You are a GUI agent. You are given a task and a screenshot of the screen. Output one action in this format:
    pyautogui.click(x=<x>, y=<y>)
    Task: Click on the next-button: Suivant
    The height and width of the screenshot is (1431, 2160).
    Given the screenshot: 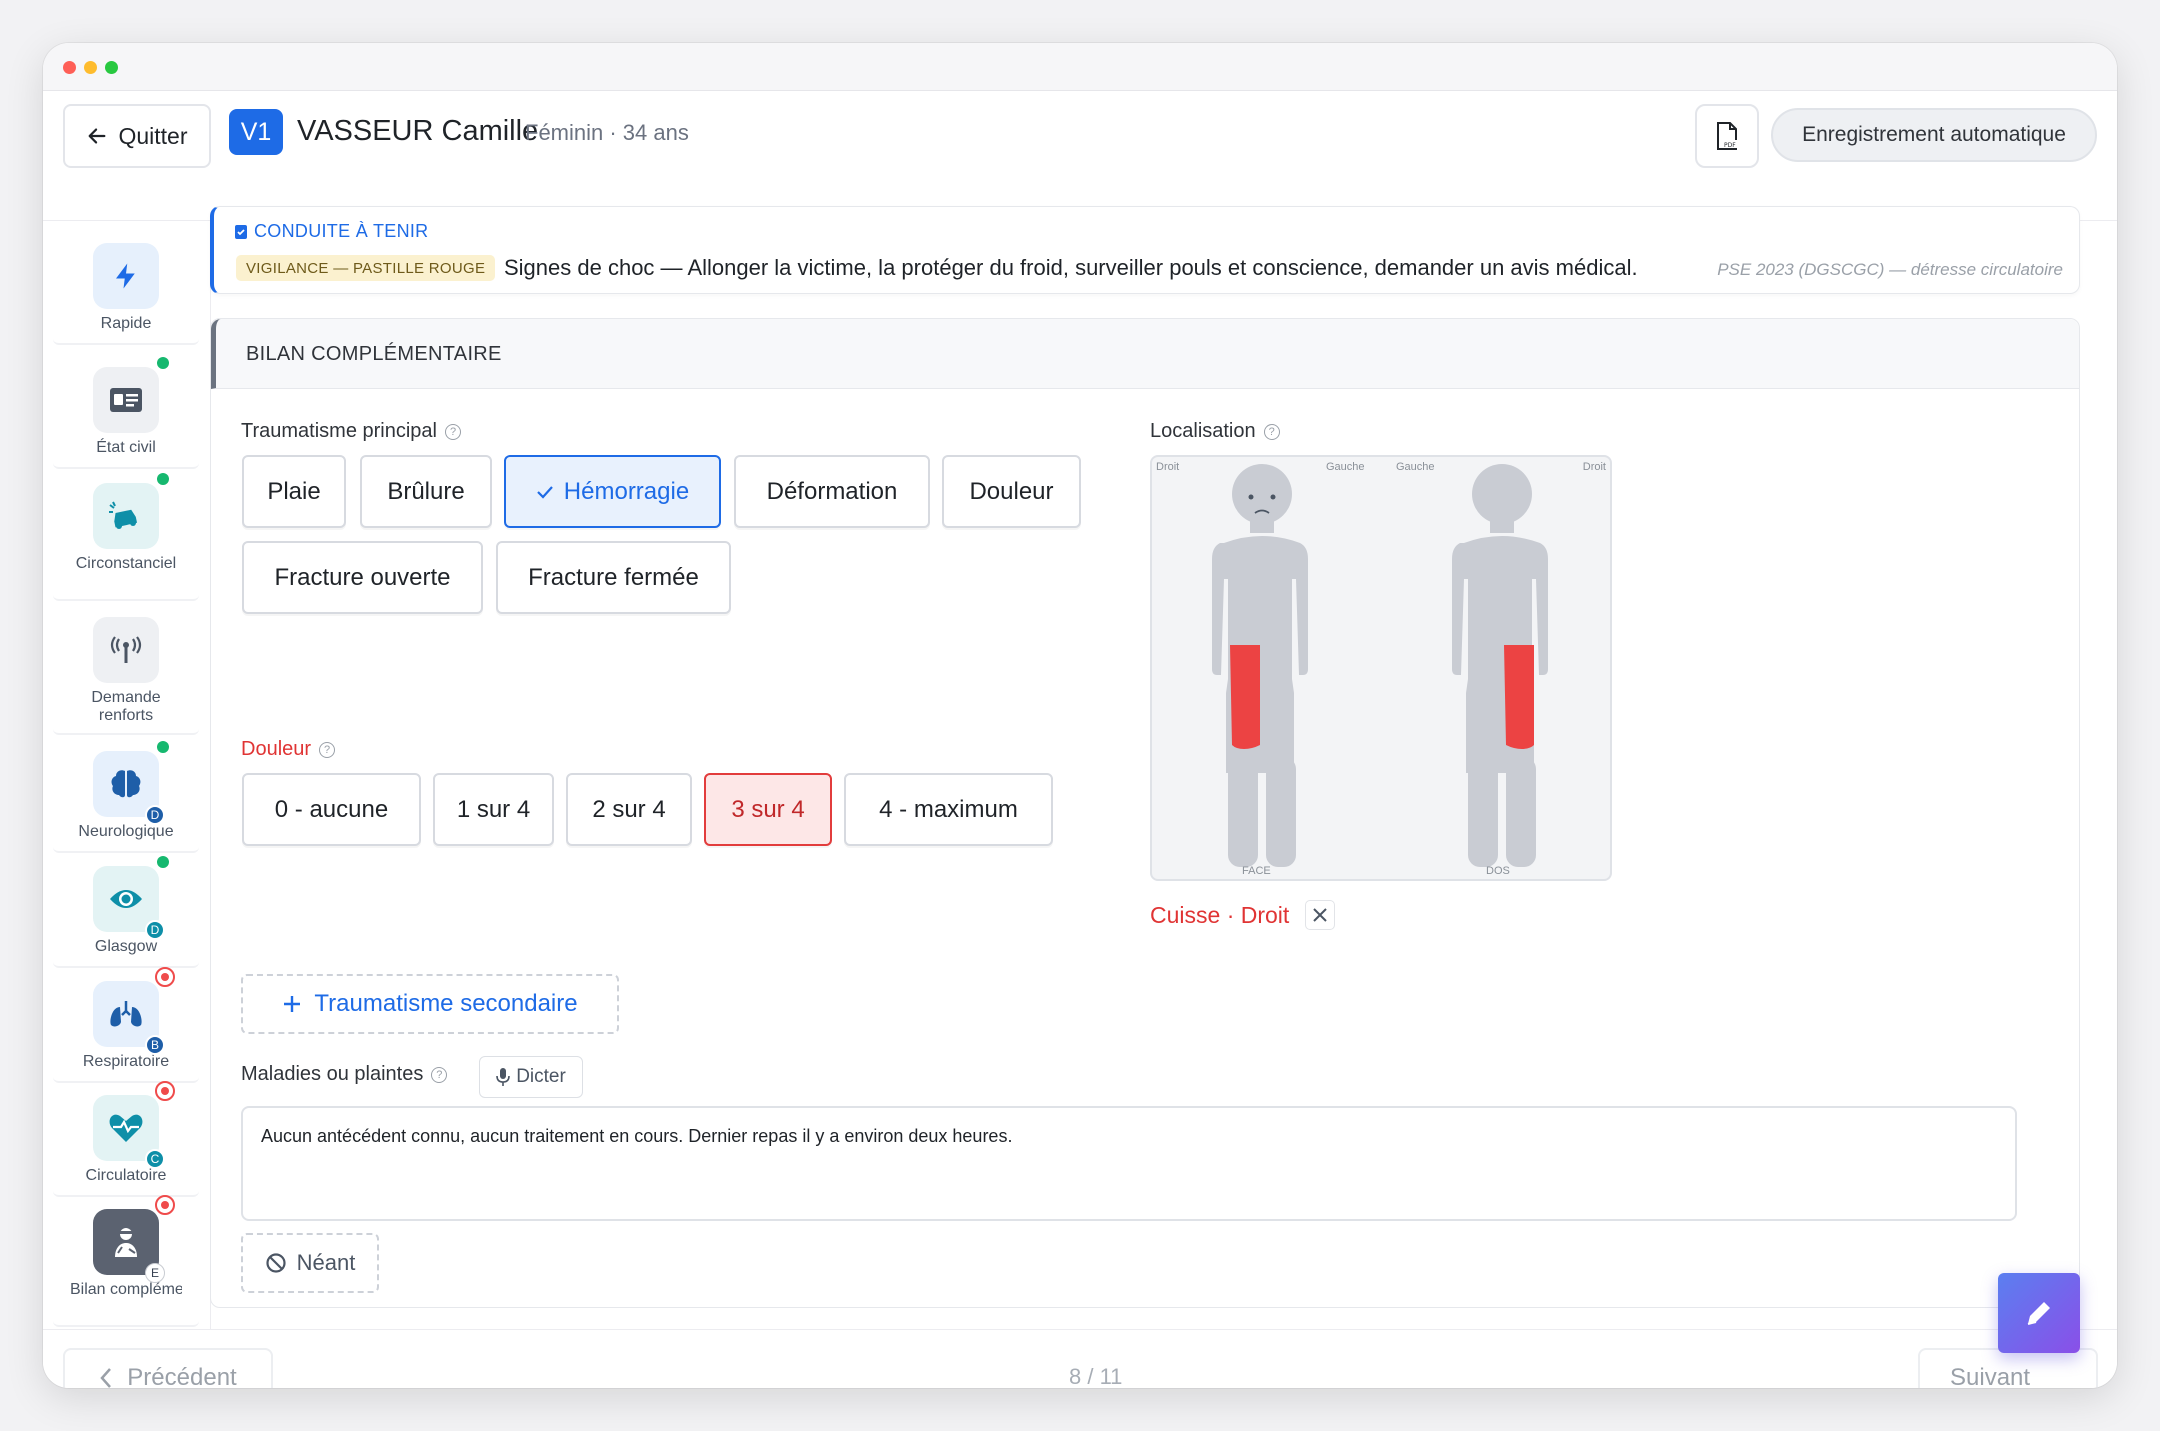 What is the action you would take?
    pyautogui.click(x=2008, y=1368)
    